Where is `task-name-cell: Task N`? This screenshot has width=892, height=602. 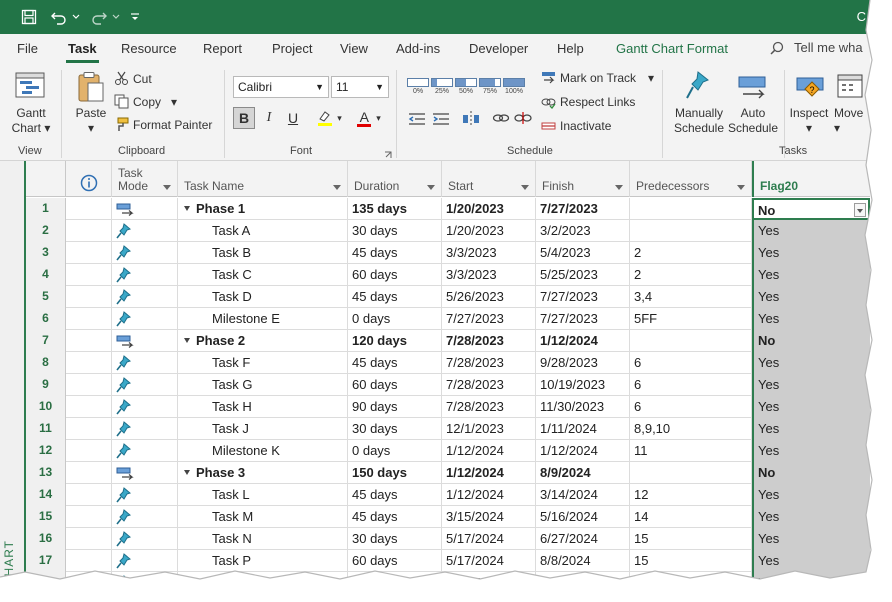
task-name-cell: Task N is located at coordinates (263, 539).